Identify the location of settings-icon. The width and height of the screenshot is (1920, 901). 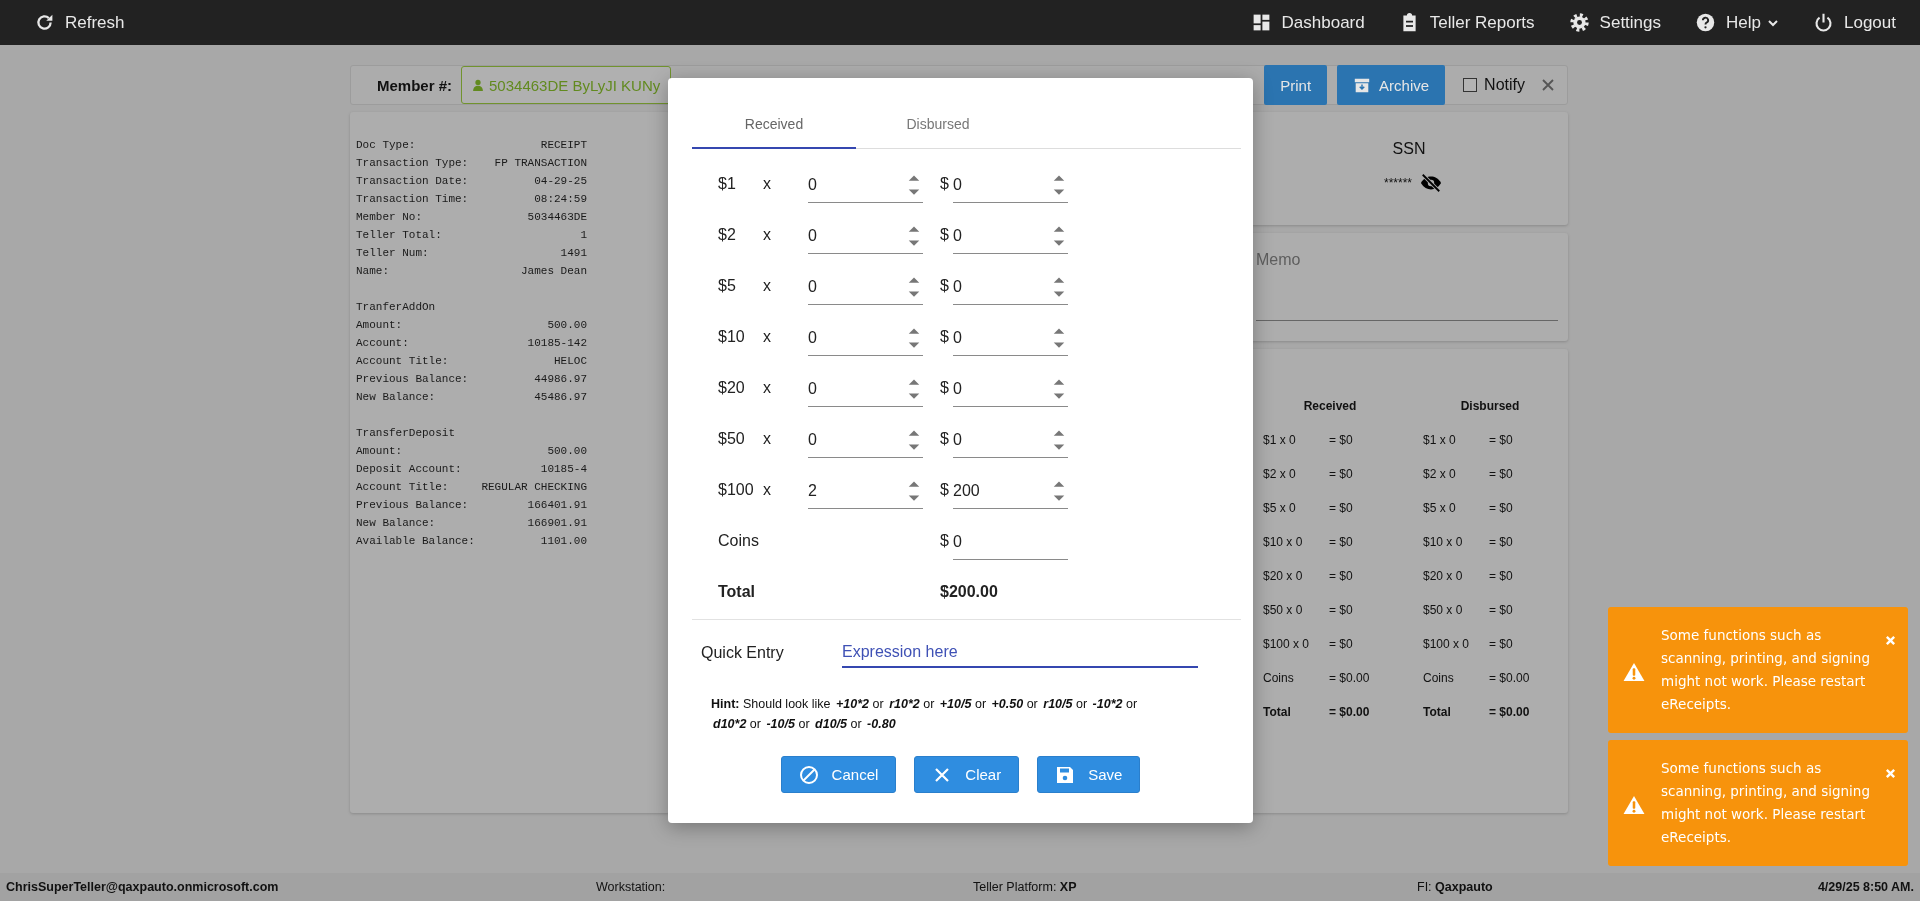
(1579, 22).